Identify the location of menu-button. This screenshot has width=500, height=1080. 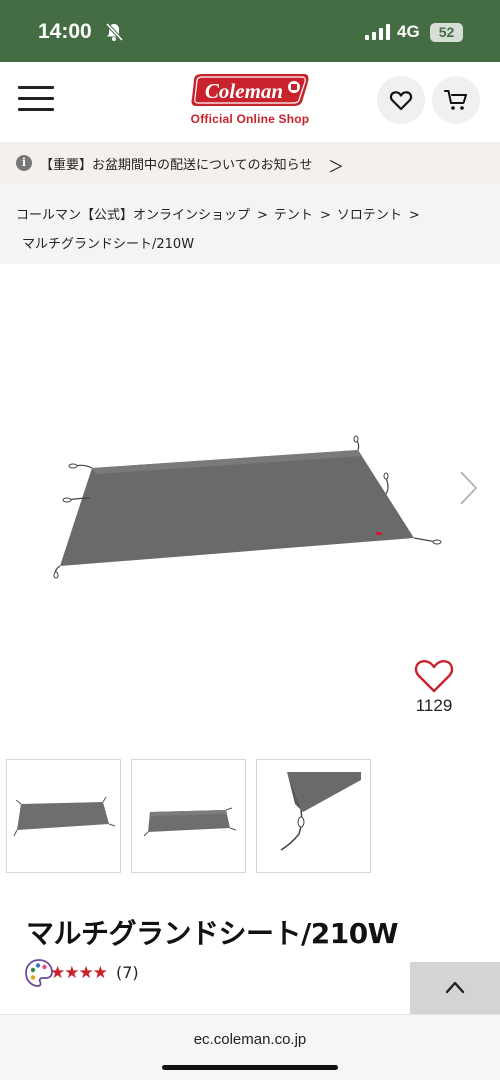
(36, 101).